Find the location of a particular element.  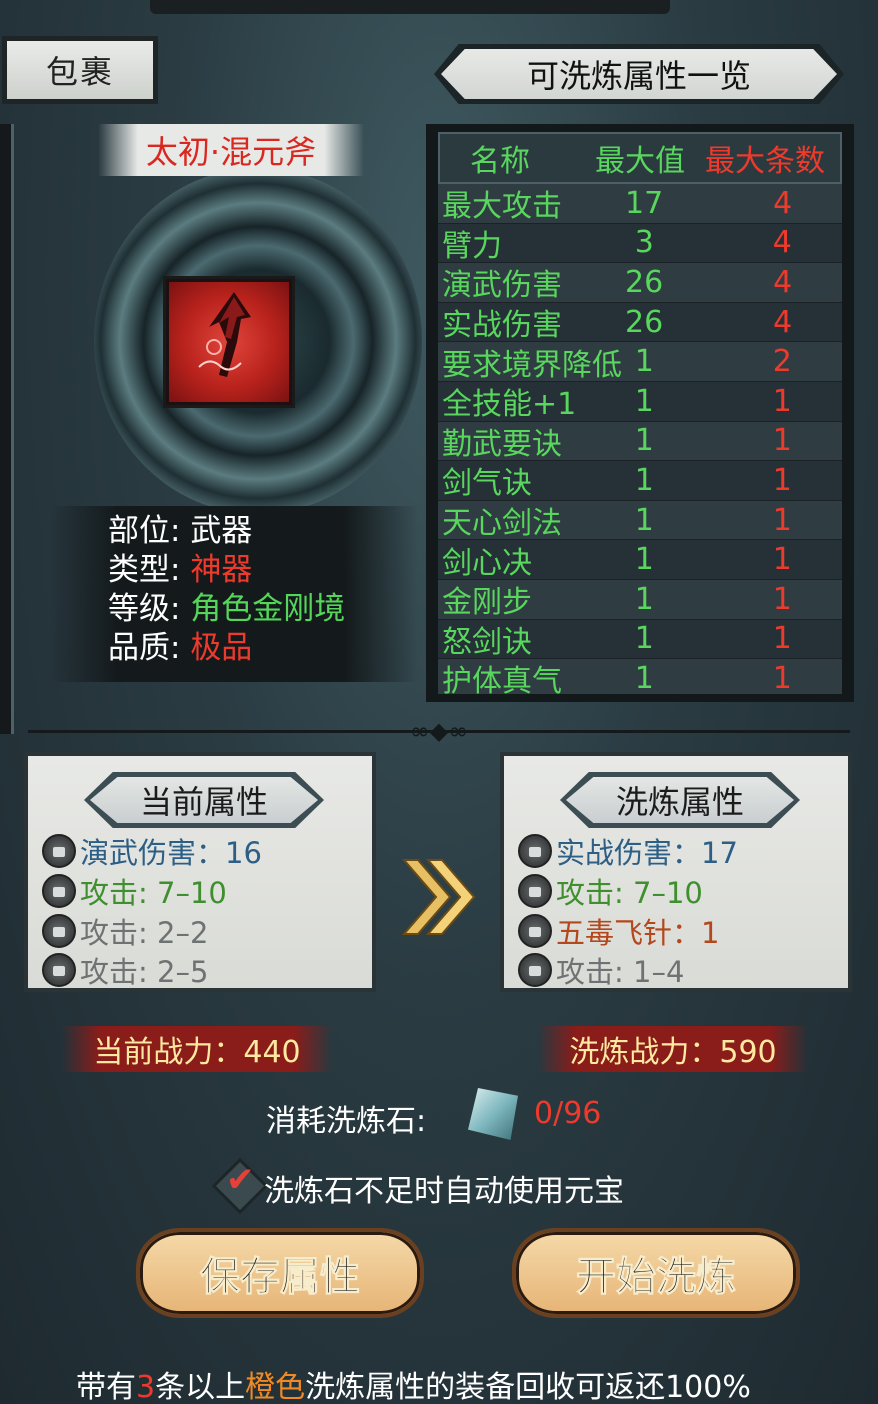

checkmark-icon: ✔ is located at coordinates (240, 1180).